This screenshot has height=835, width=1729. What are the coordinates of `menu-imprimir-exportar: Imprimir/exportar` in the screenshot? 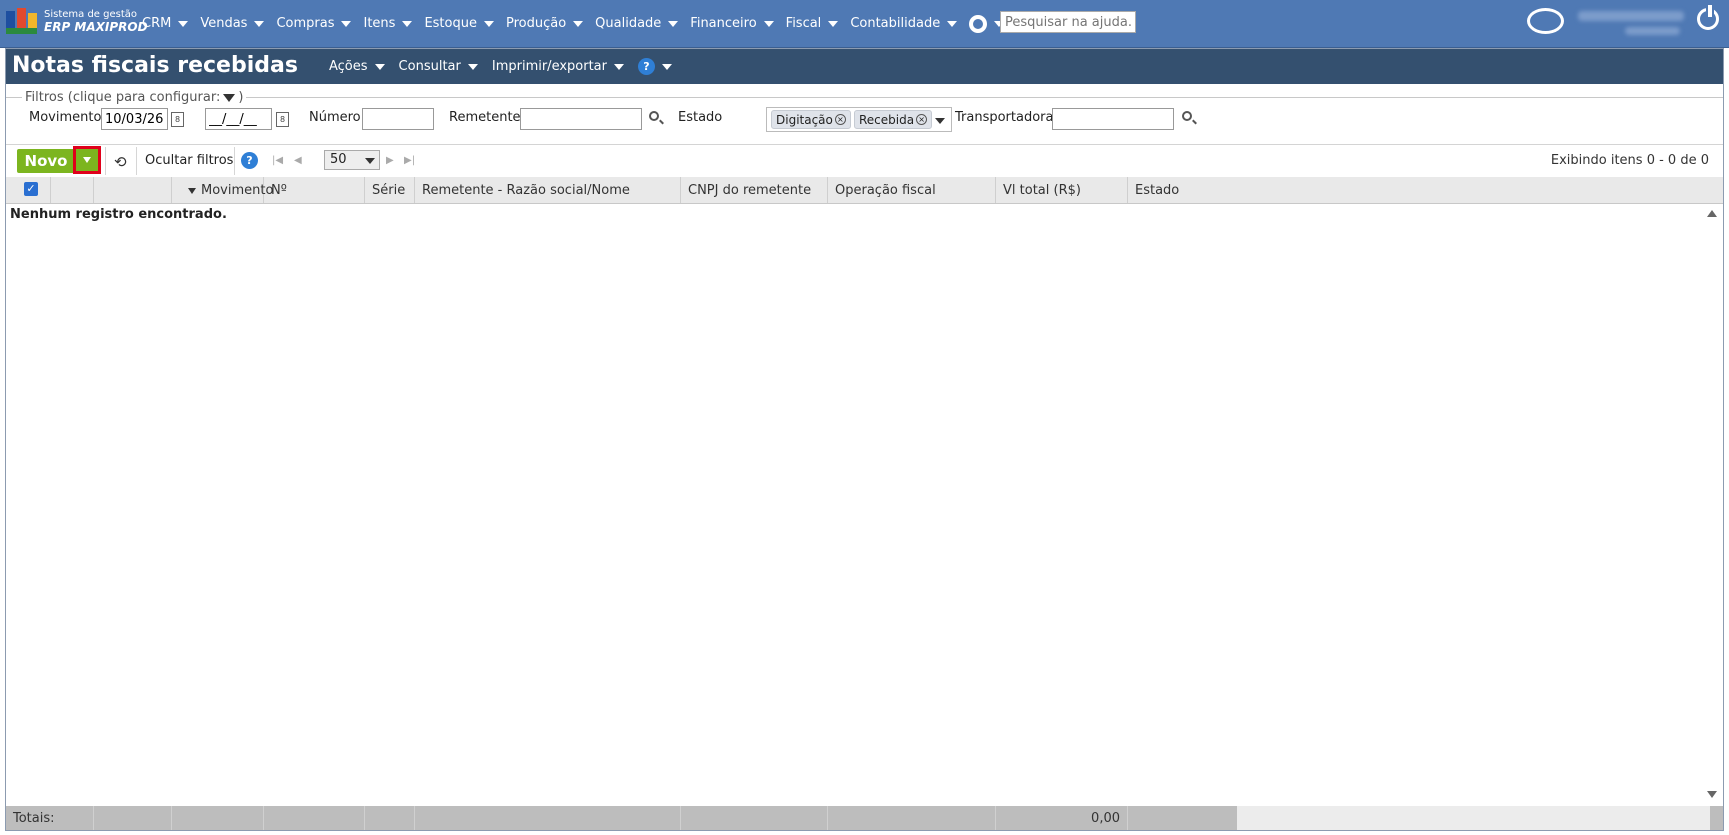 It's located at (558, 66).